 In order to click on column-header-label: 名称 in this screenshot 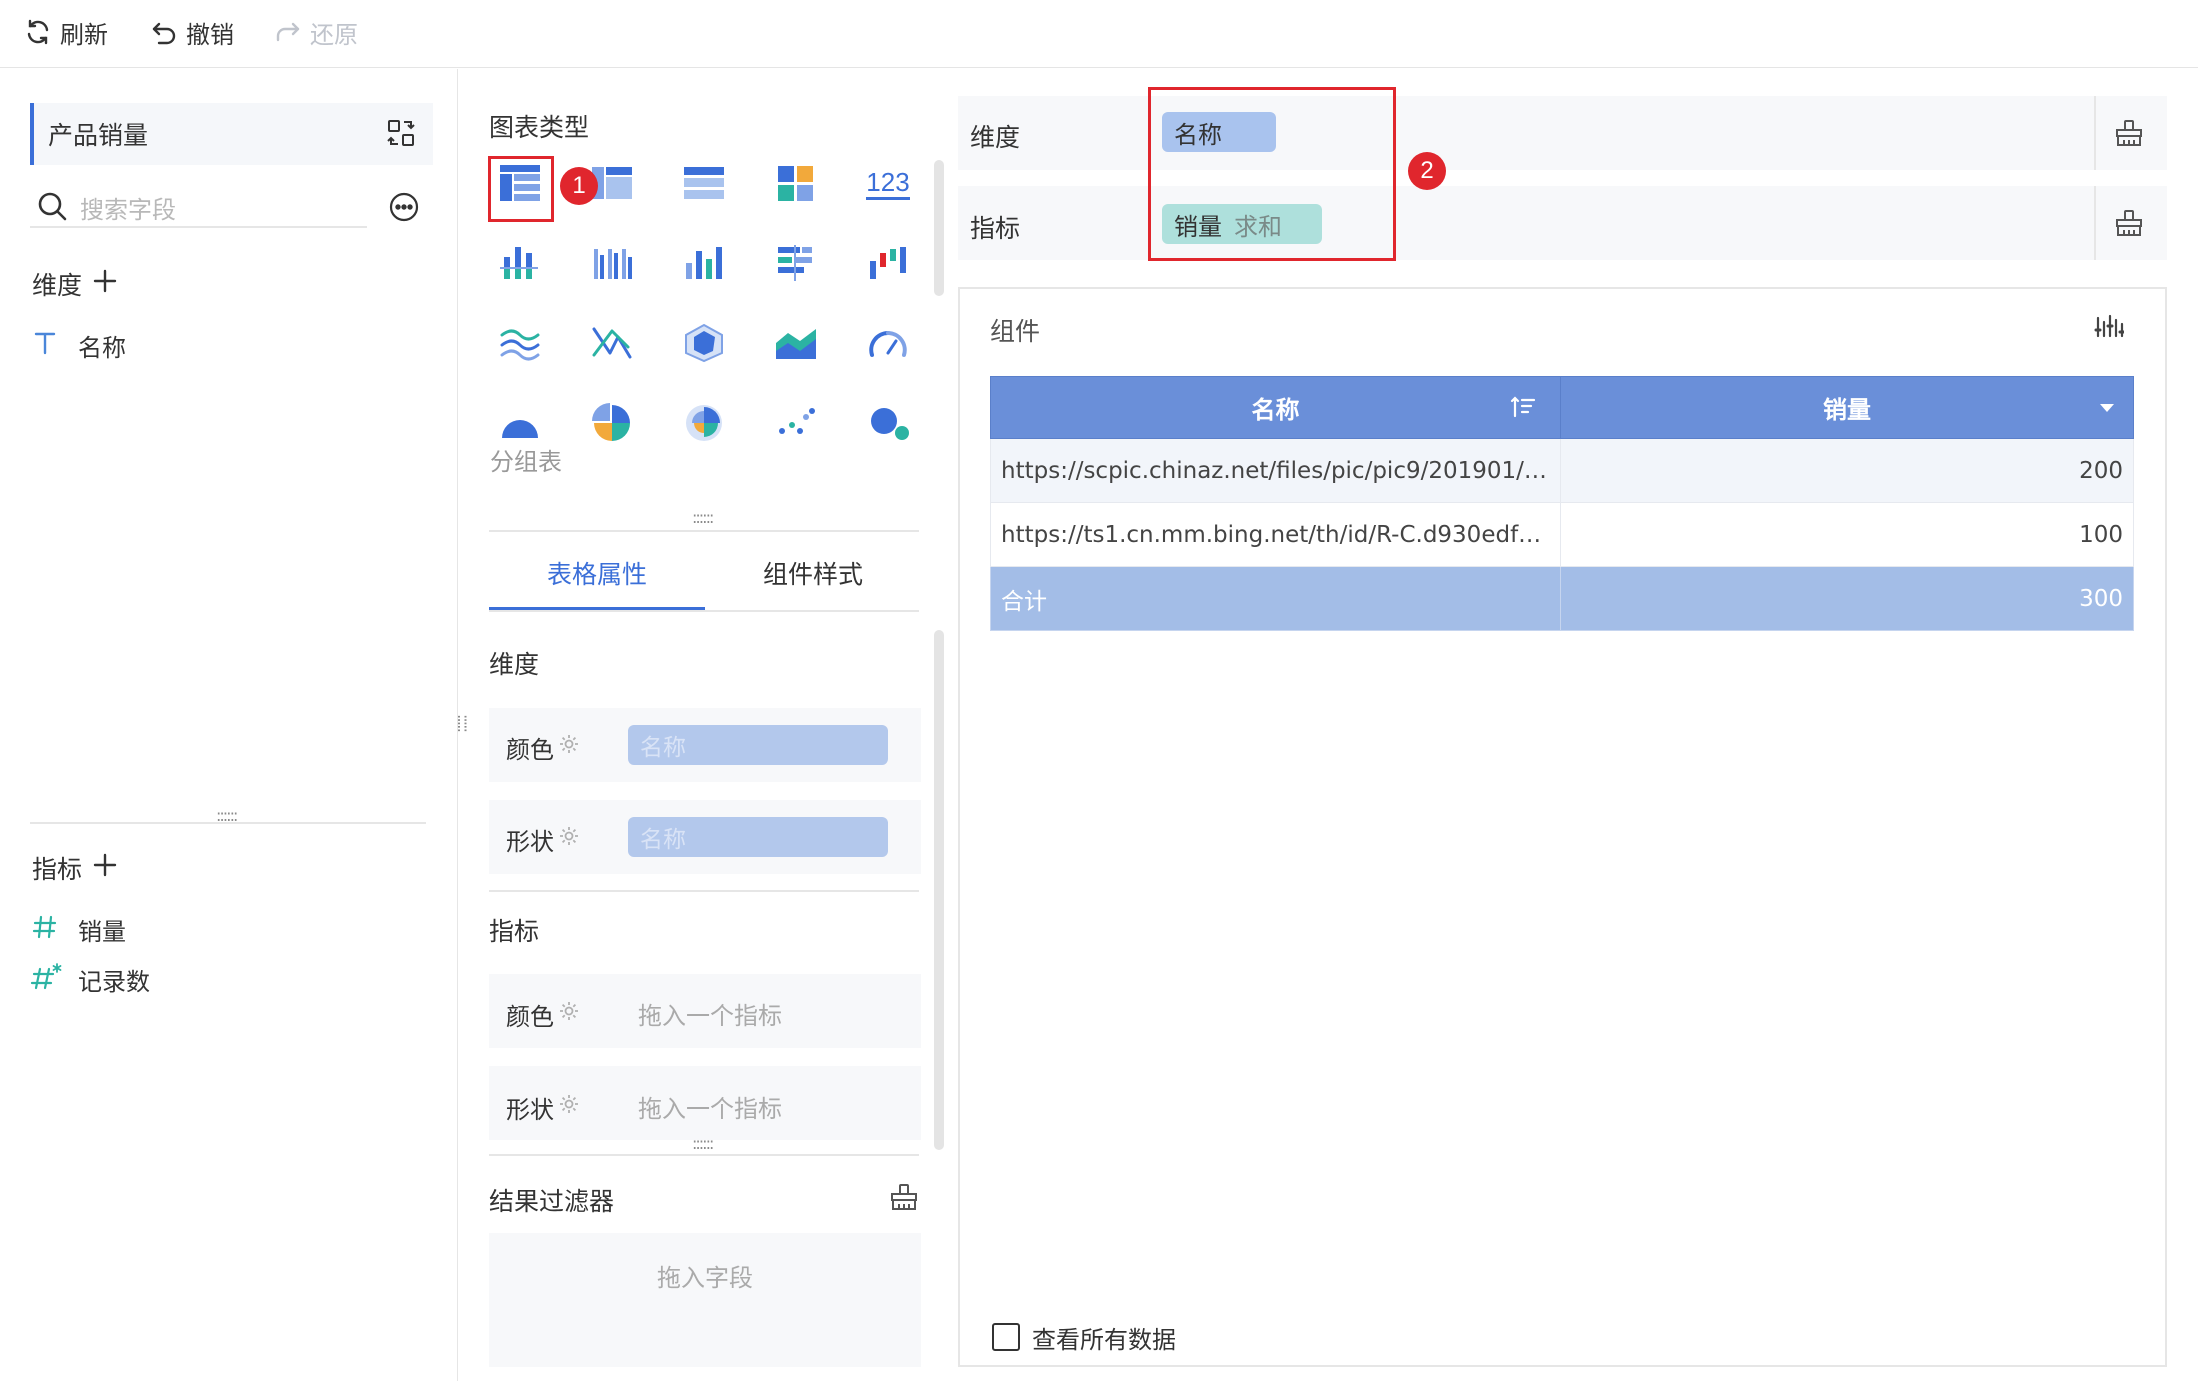, I will do `click(1275, 410)`.